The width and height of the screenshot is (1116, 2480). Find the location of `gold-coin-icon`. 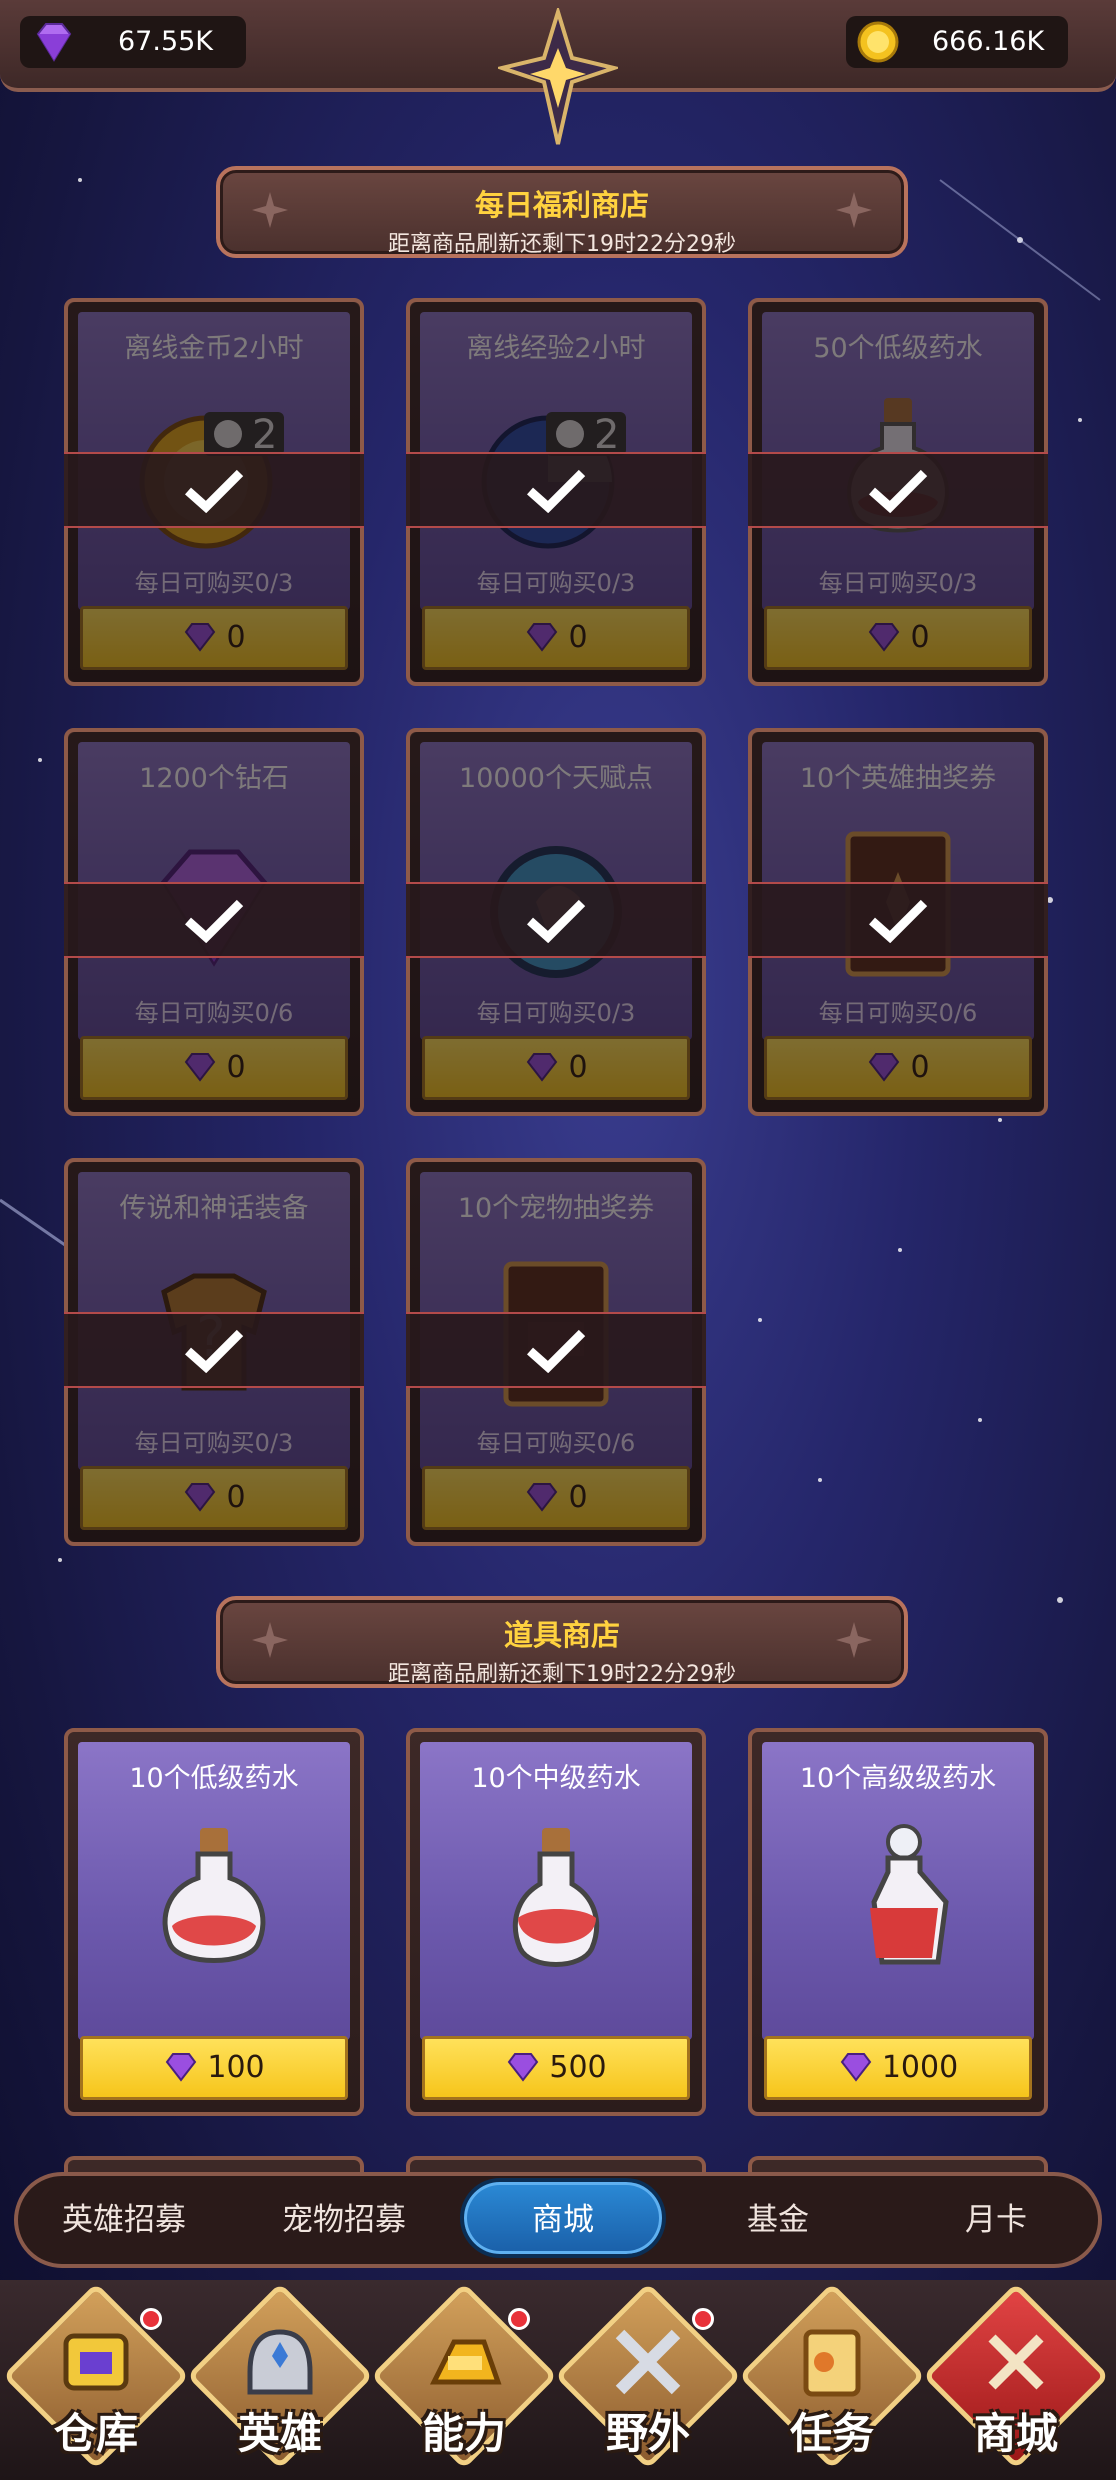

gold-coin-icon is located at coordinates (878, 42).